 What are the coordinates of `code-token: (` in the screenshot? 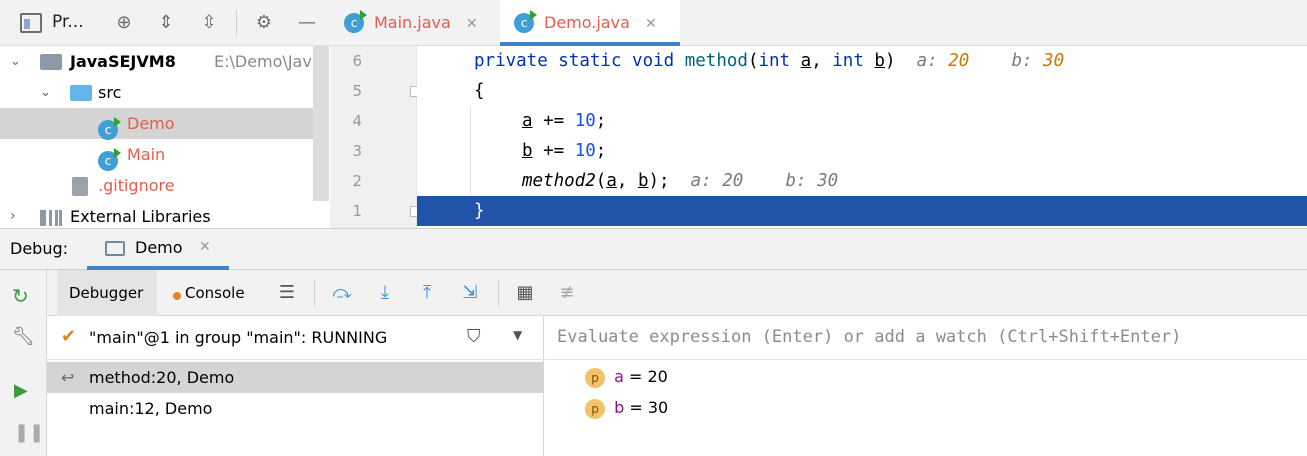 It's located at (753, 61).